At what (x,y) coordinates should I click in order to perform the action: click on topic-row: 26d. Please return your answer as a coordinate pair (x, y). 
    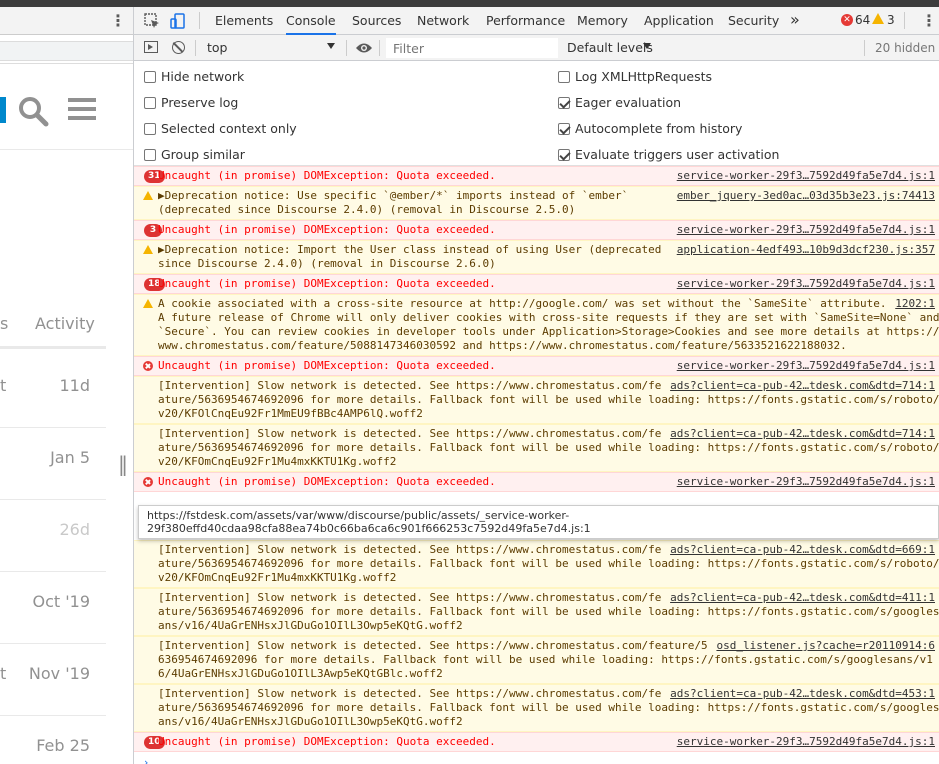
    Looking at the image, I should click on (53, 536).